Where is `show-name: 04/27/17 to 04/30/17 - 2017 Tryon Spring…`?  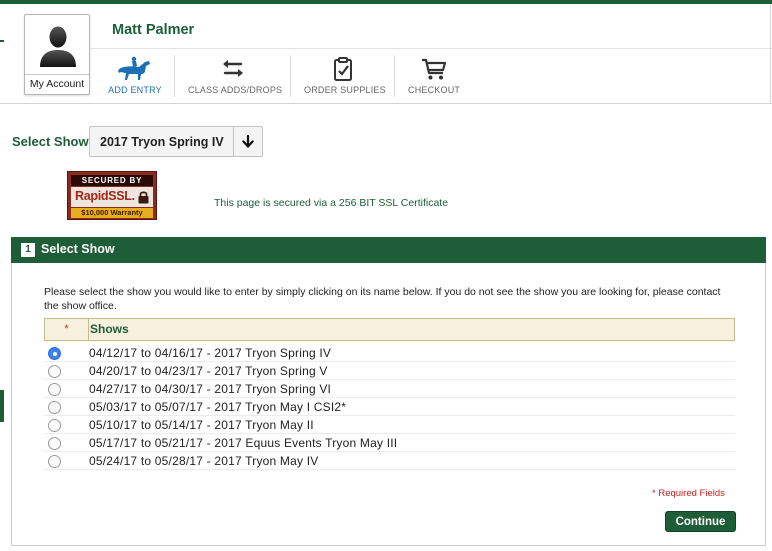
show-name: 04/27/17 to 04/30/17 - 2017 Tryon Spring… is located at coordinates (210, 389).